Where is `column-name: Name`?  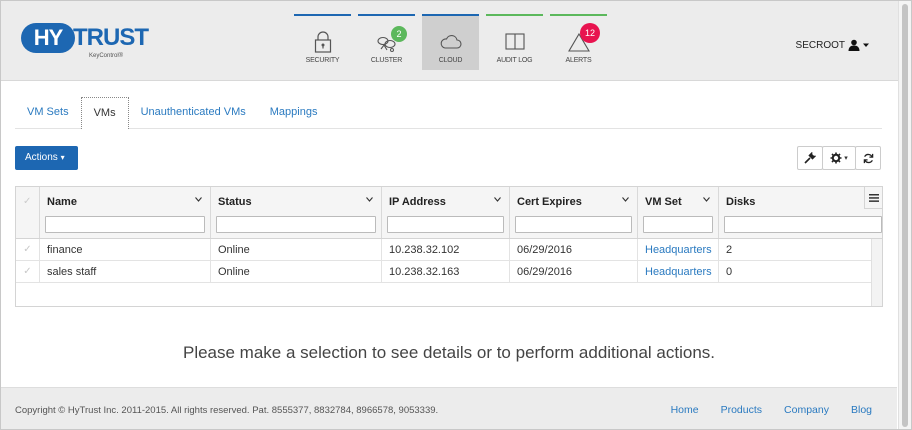
column-name: Name is located at coordinates (125, 212).